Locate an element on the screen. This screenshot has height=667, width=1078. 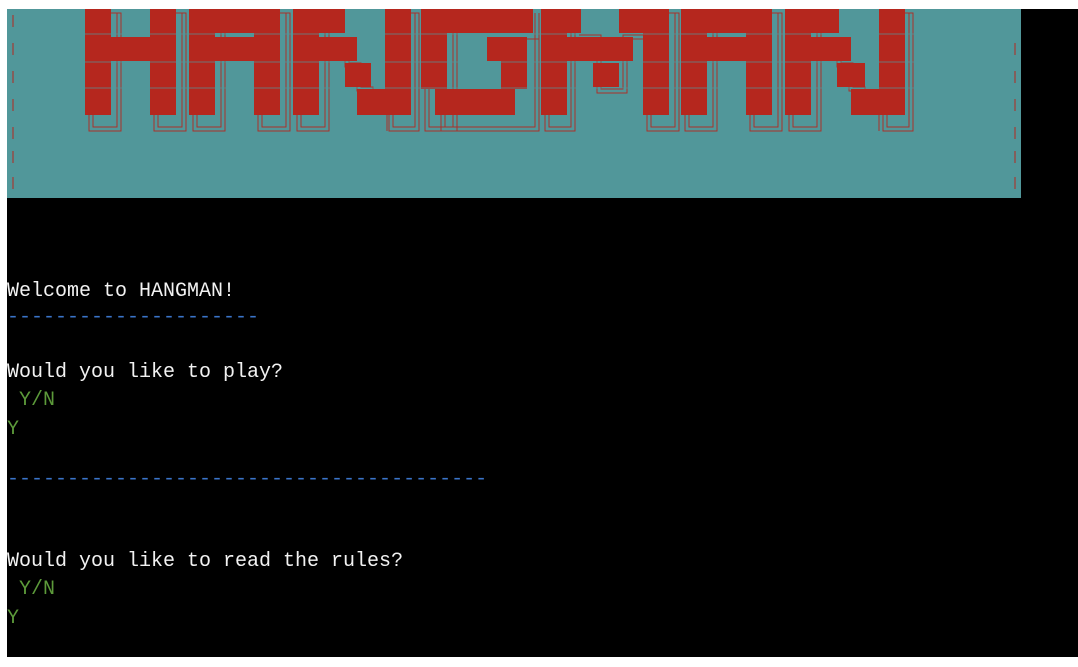
letter-h-block is located at coordinates (130, 49).